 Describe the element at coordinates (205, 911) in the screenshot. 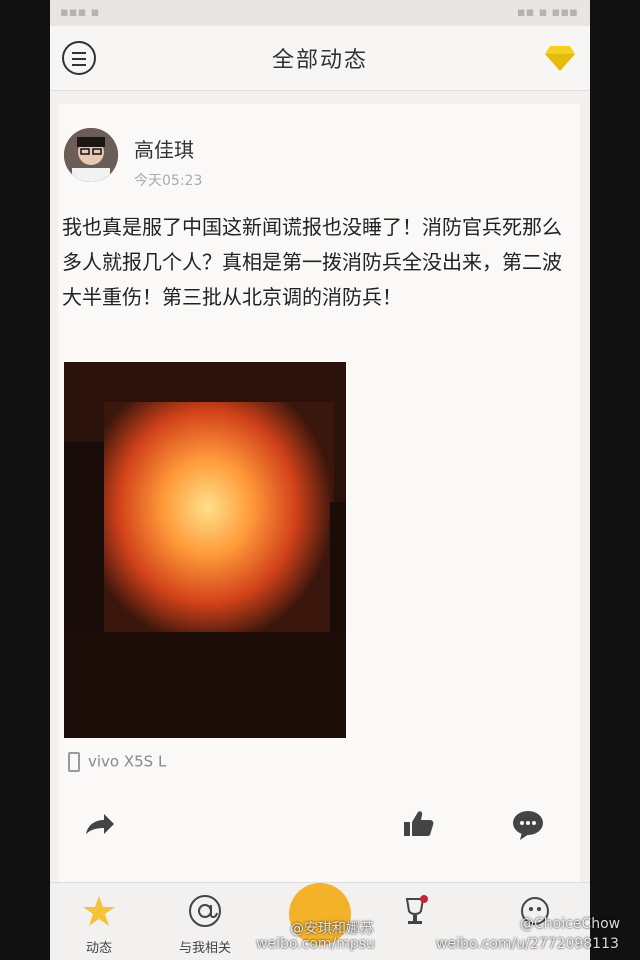

I see `at-icon` at that location.